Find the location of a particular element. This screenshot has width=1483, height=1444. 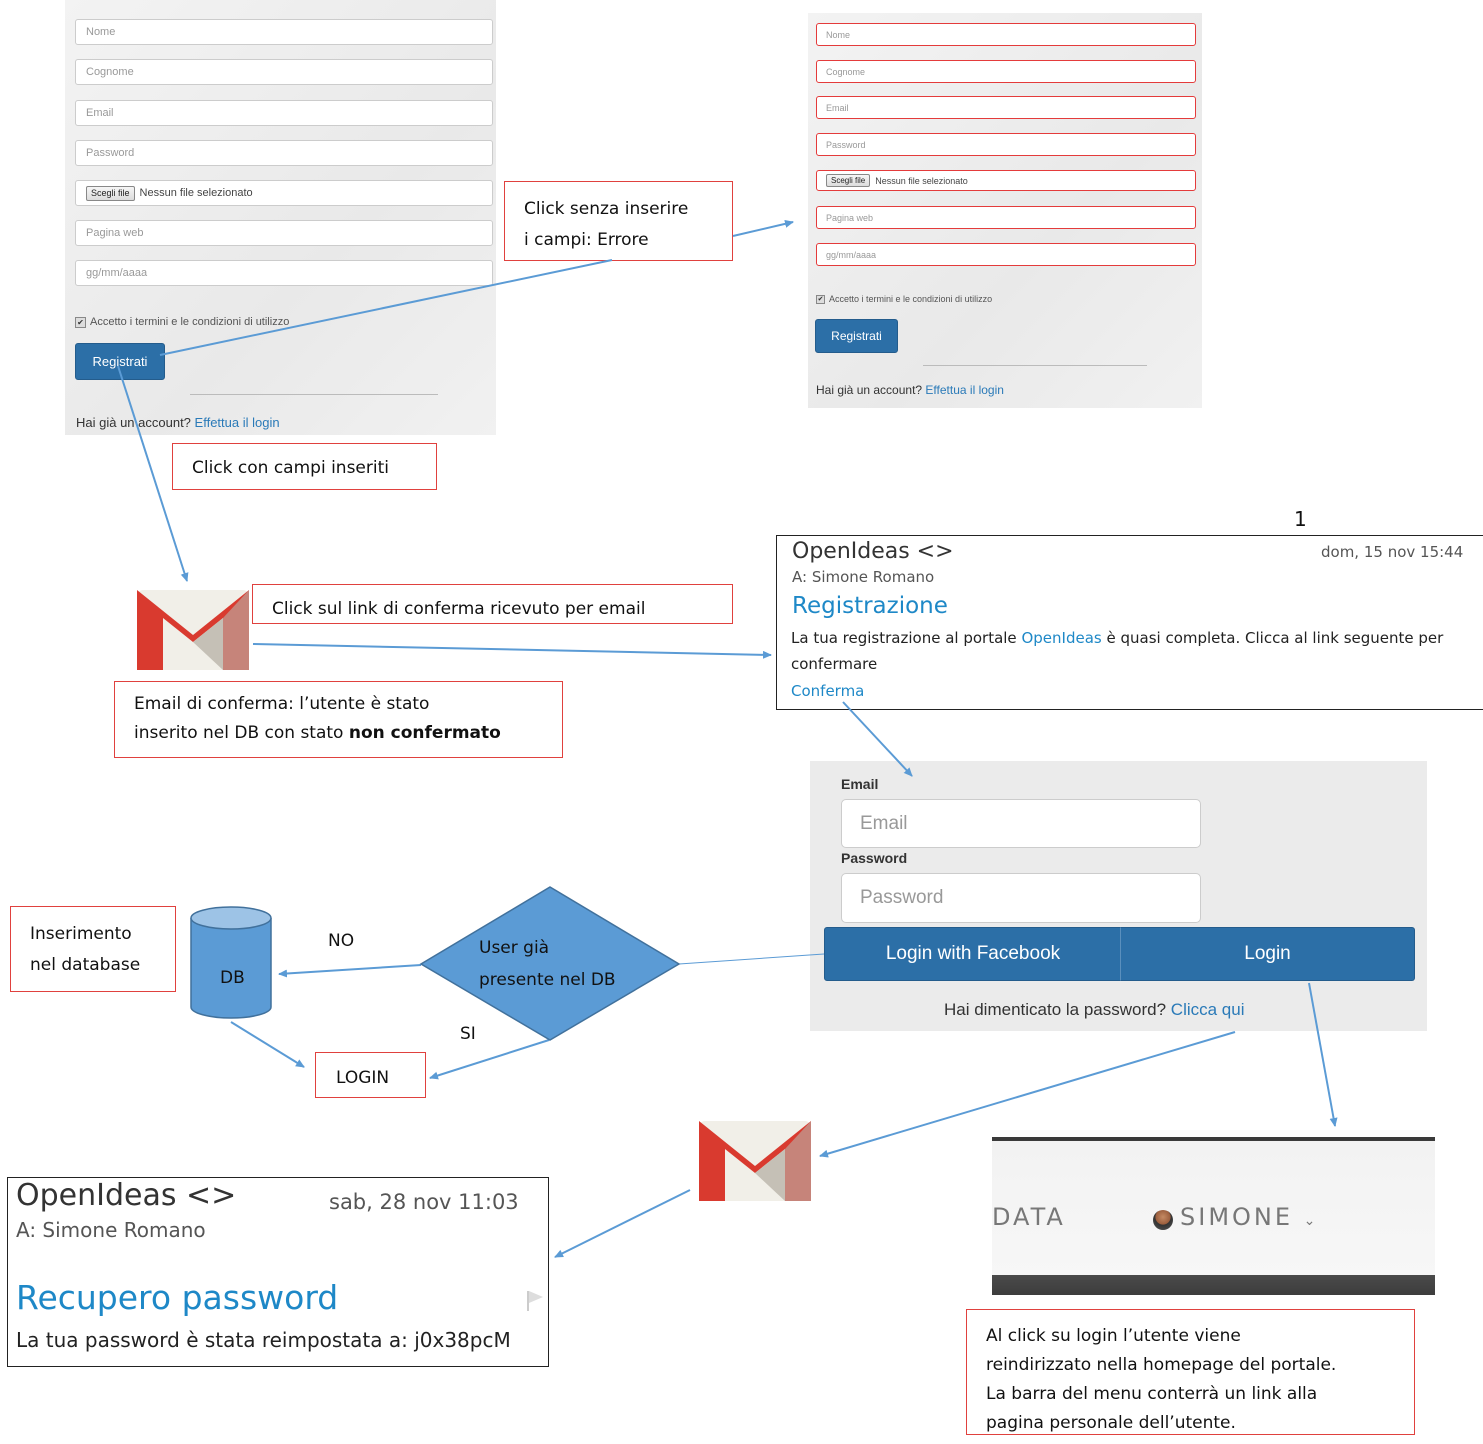

arrow-register-to-gmail is located at coordinates (153, 473).